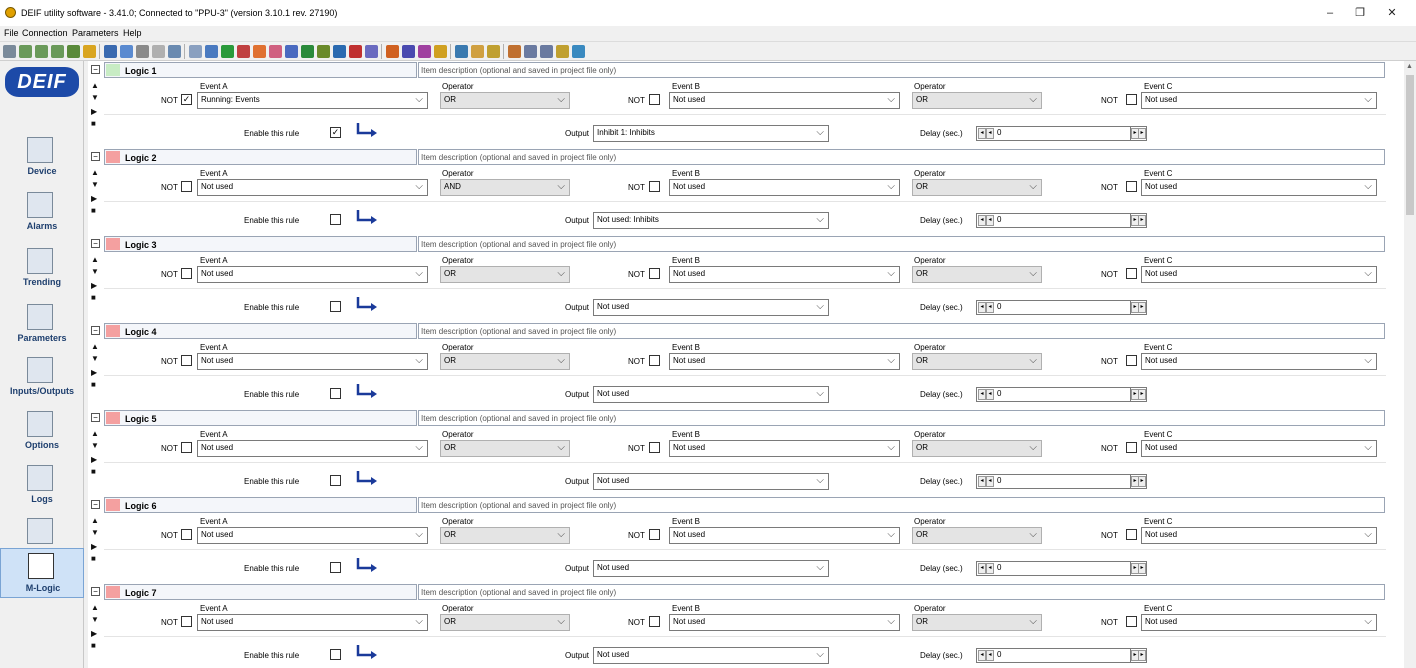  What do you see at coordinates (1410, 364) in the screenshot?
I see `vertical-scrollbar: ▲` at bounding box center [1410, 364].